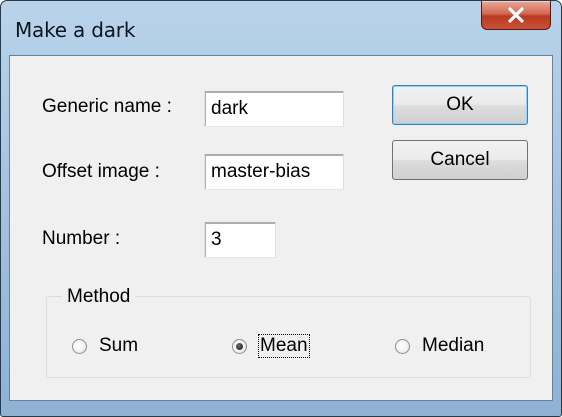 The width and height of the screenshot is (562, 417). I want to click on radio-sum: Sum, so click(105, 346).